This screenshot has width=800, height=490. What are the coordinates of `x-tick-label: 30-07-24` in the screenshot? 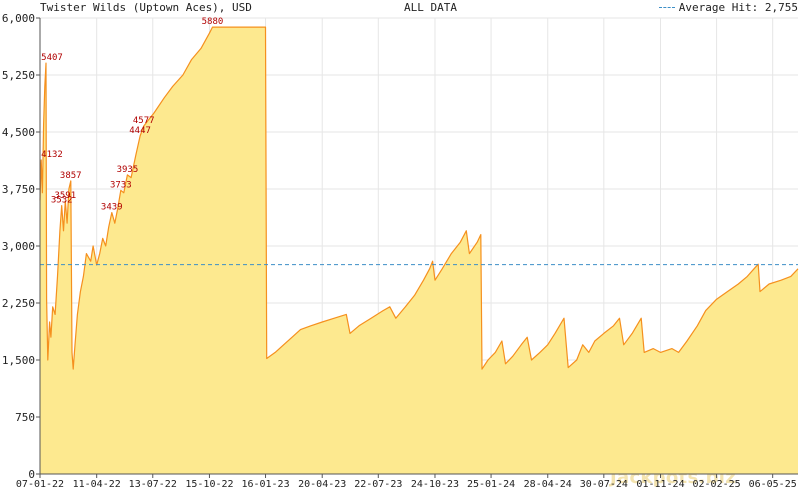 It's located at (604, 484).